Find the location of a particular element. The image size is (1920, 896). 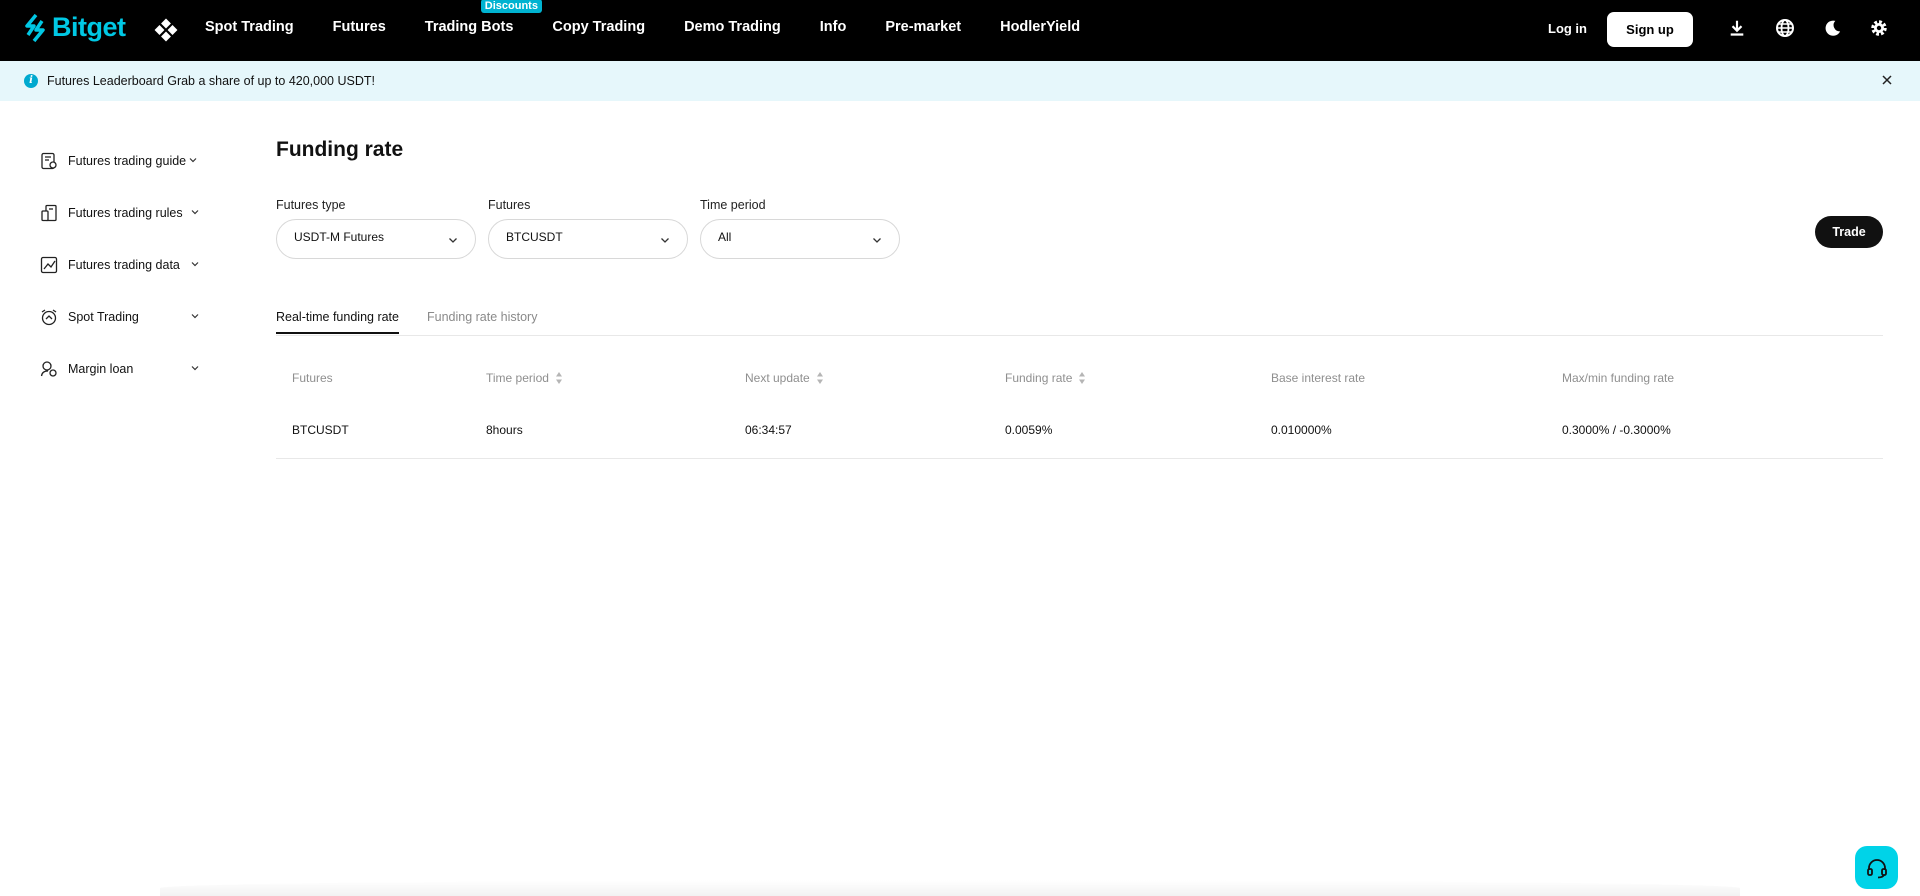

column-header-label: Max/min funding rate is located at coordinates (1618, 378).